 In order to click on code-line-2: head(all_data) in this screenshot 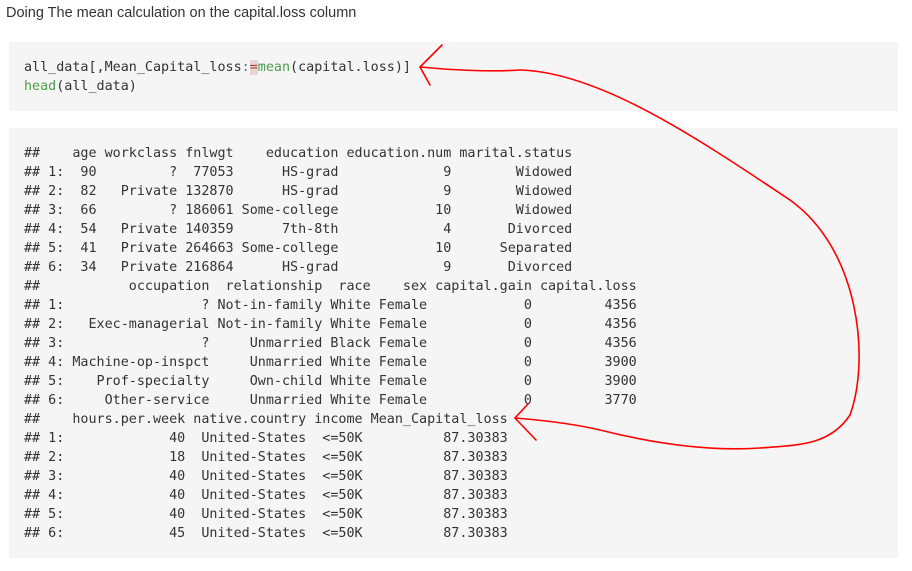, I will do `click(80, 86)`.